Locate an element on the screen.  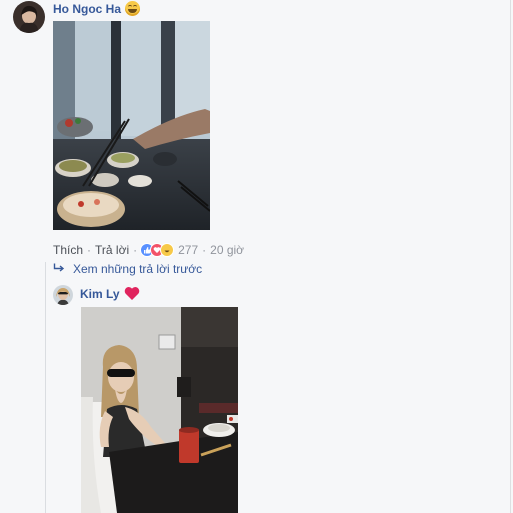
red-heart-icon is located at coordinates (132, 295).